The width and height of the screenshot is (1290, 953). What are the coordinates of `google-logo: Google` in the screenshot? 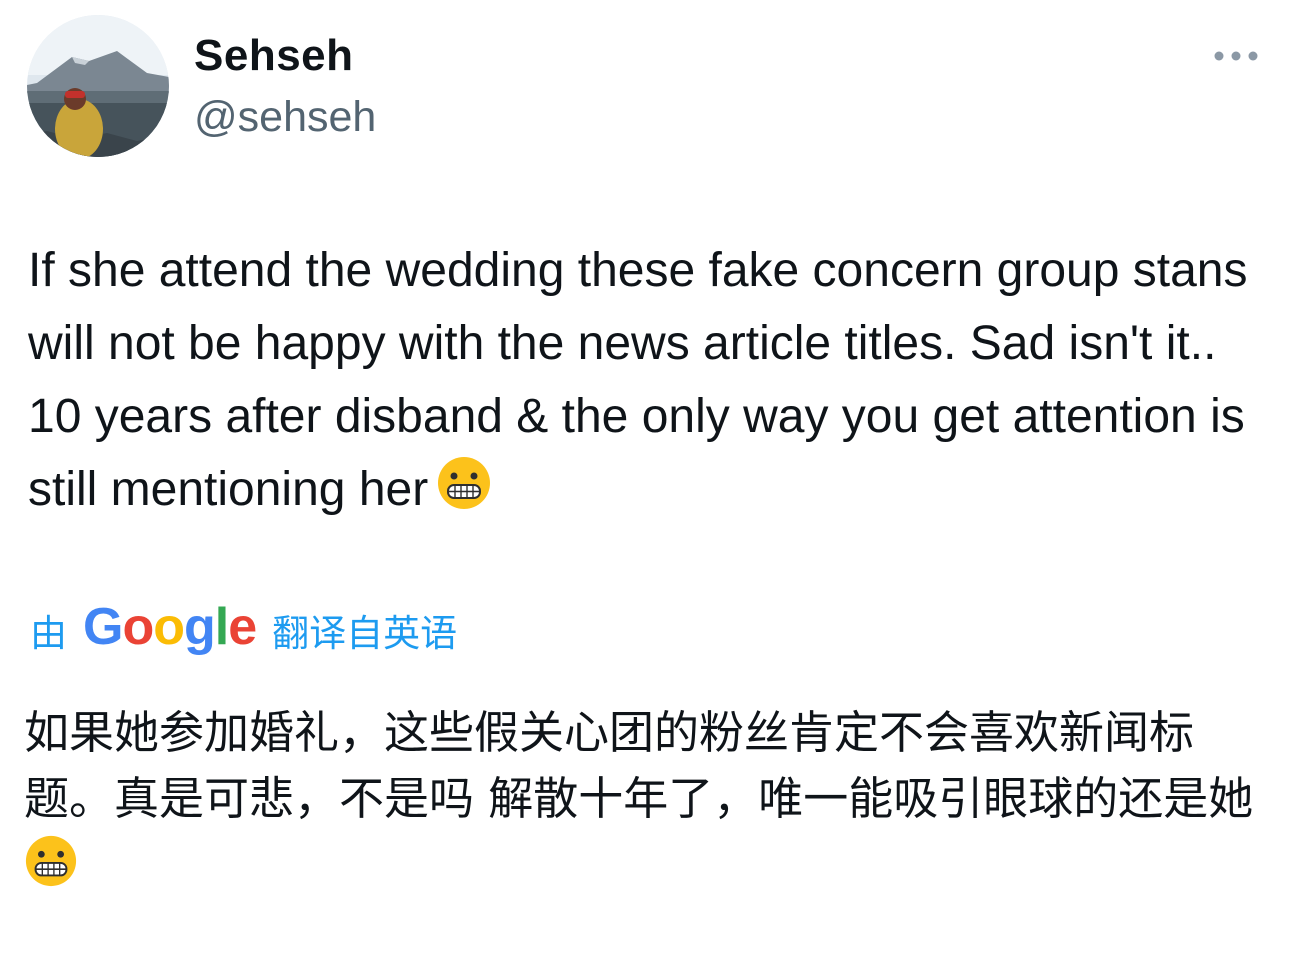 It's located at (170, 627).